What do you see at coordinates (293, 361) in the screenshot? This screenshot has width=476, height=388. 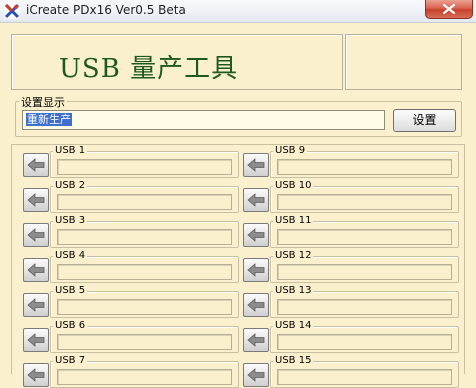 I see `usb-port-label: USB 15` at bounding box center [293, 361].